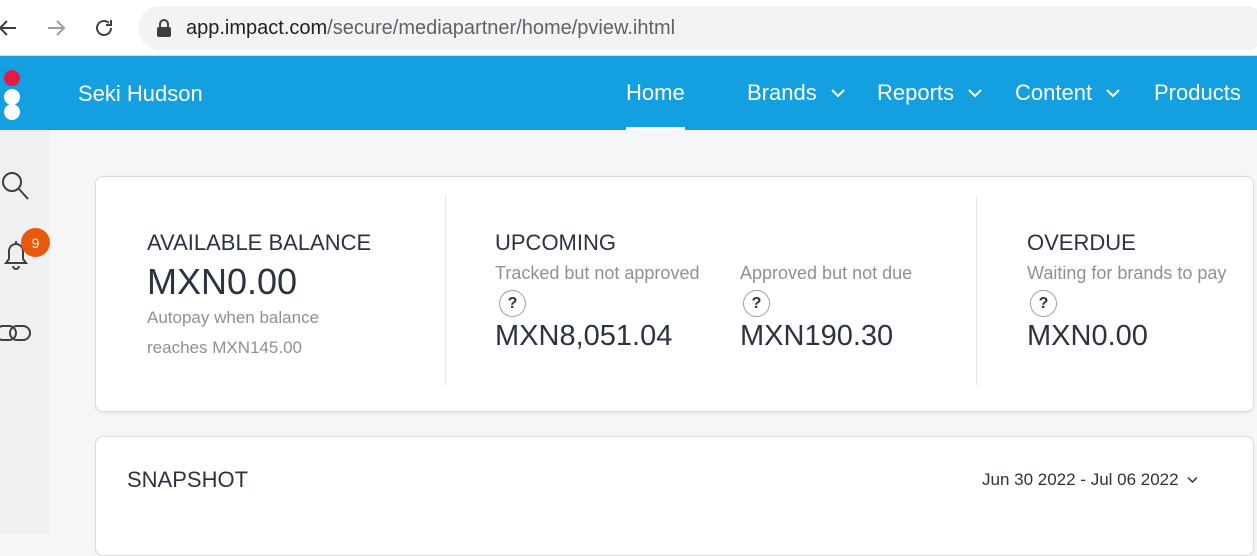  I want to click on tracked-label: Tracked but not approved, so click(597, 273).